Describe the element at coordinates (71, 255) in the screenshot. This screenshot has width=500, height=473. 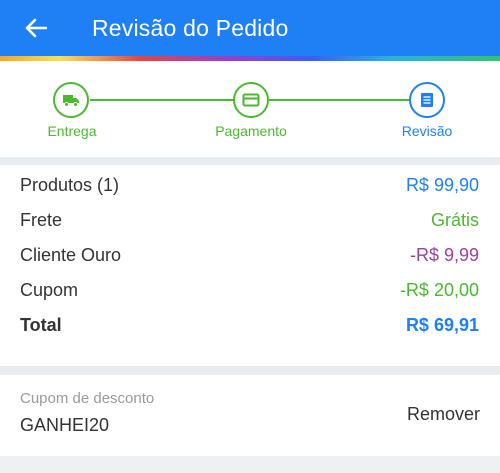
I see `summary-label: Cliente Ouro` at that location.